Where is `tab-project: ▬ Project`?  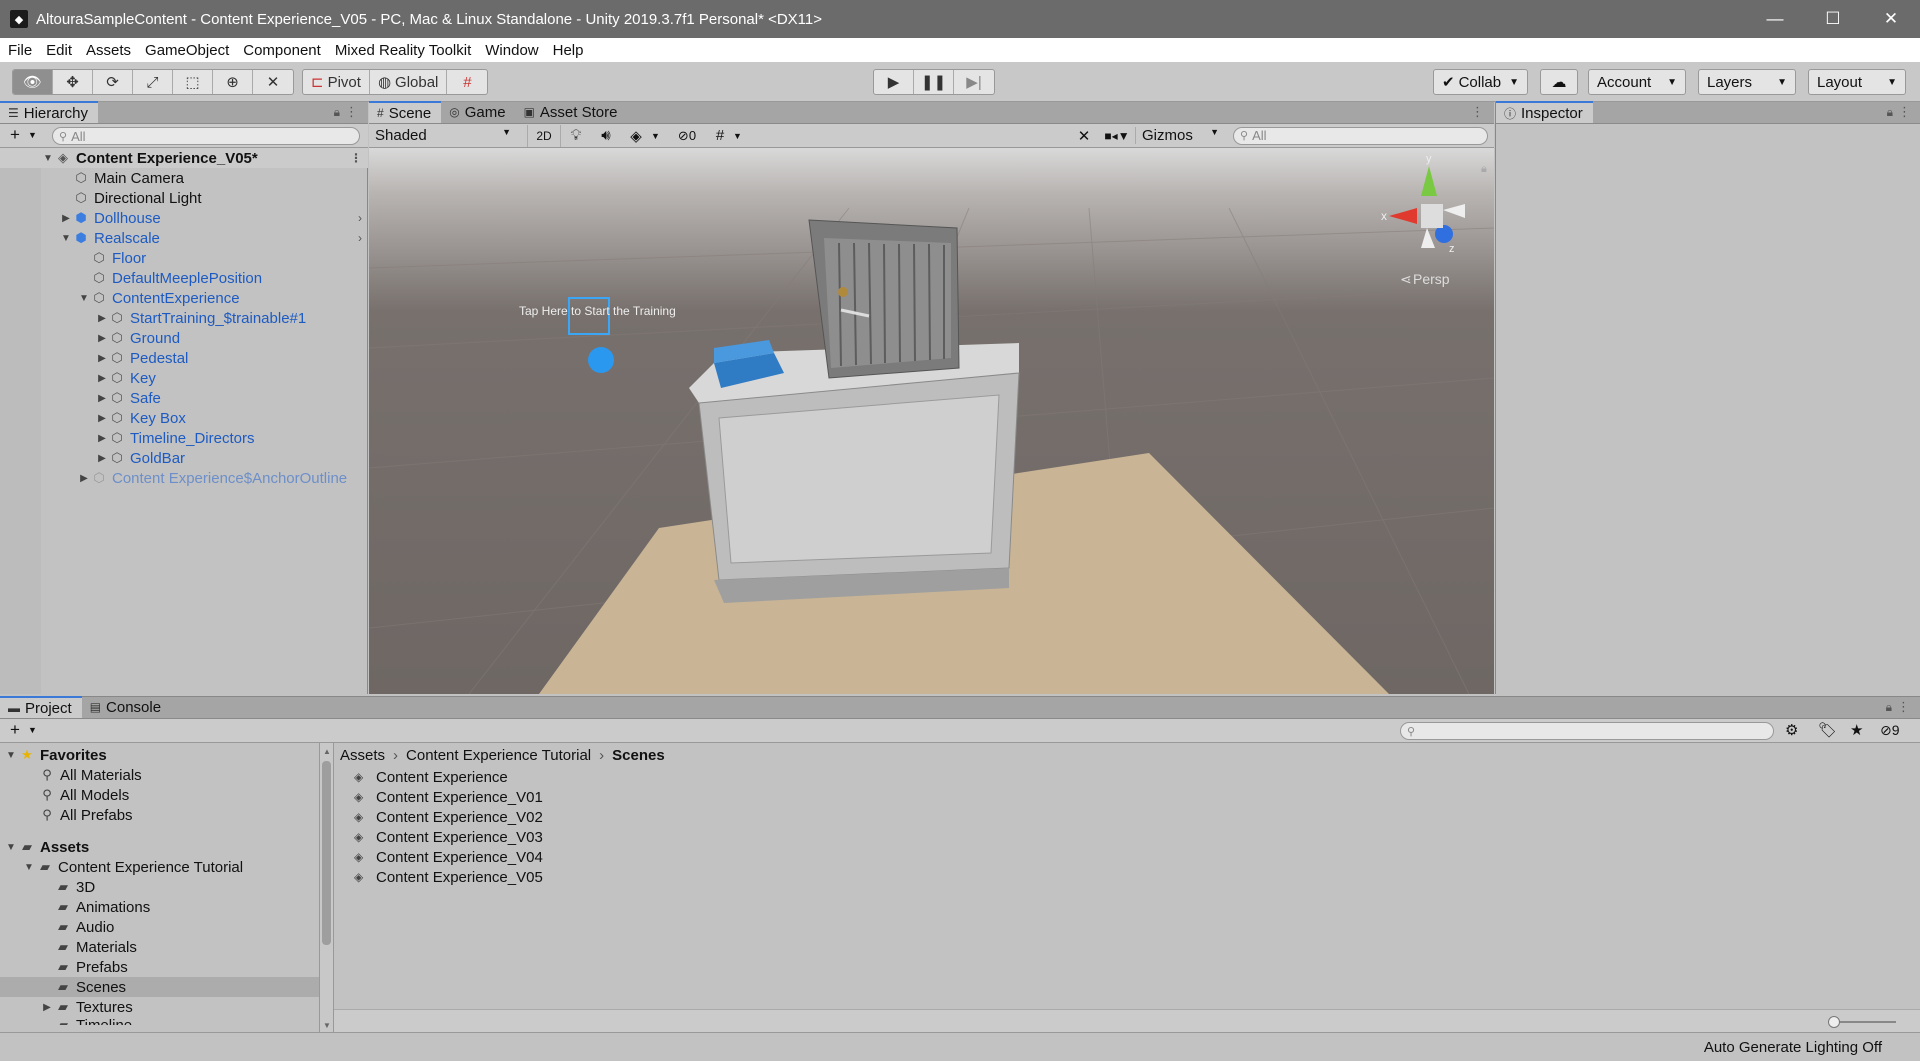 tab-project: ▬ Project is located at coordinates (41, 707).